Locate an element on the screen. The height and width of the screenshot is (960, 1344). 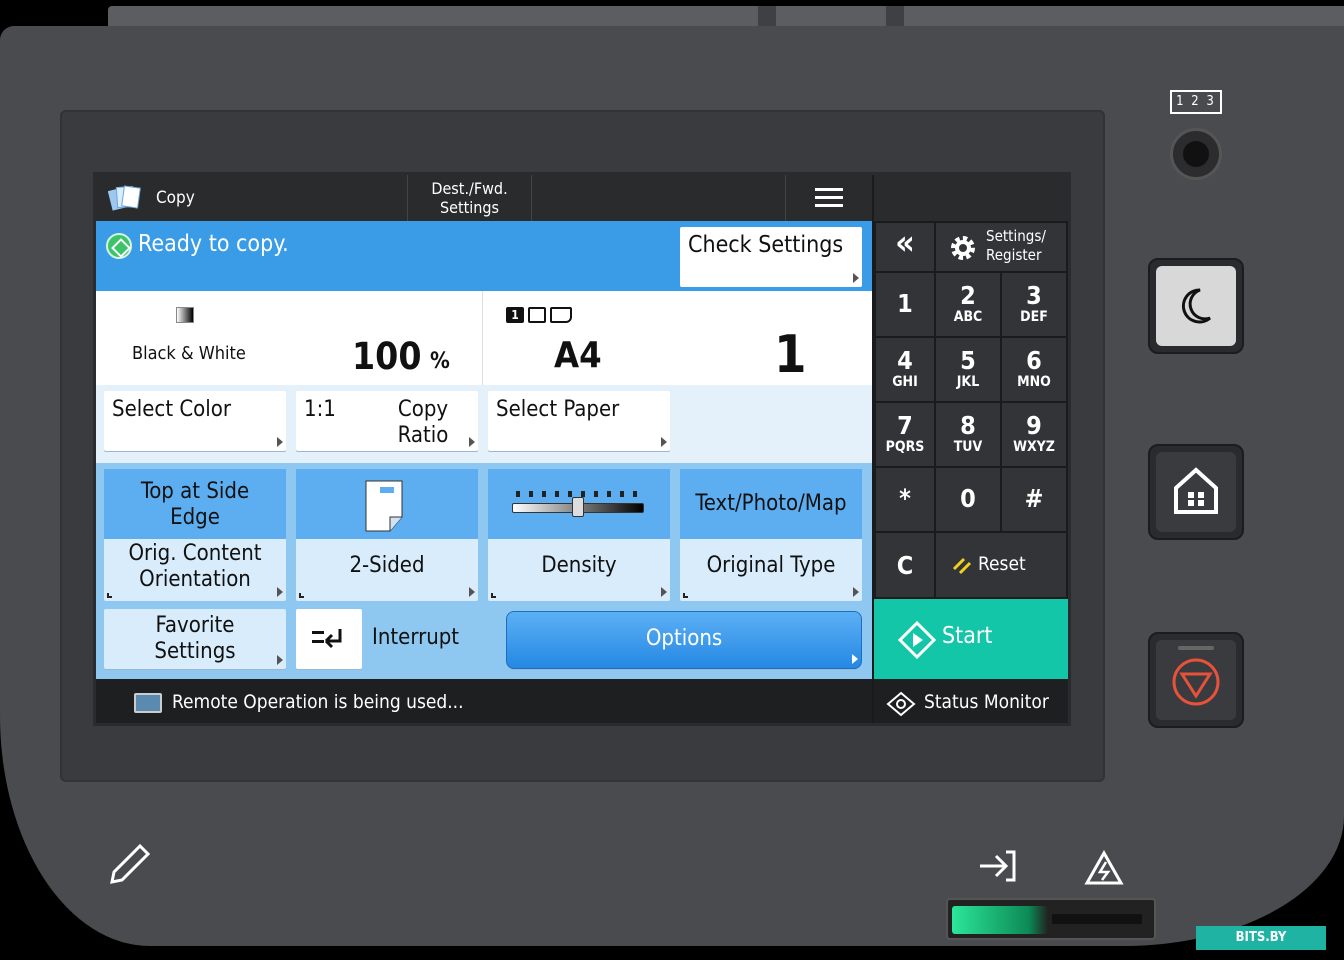
select-color-label: Select Color is located at coordinates (172, 409).